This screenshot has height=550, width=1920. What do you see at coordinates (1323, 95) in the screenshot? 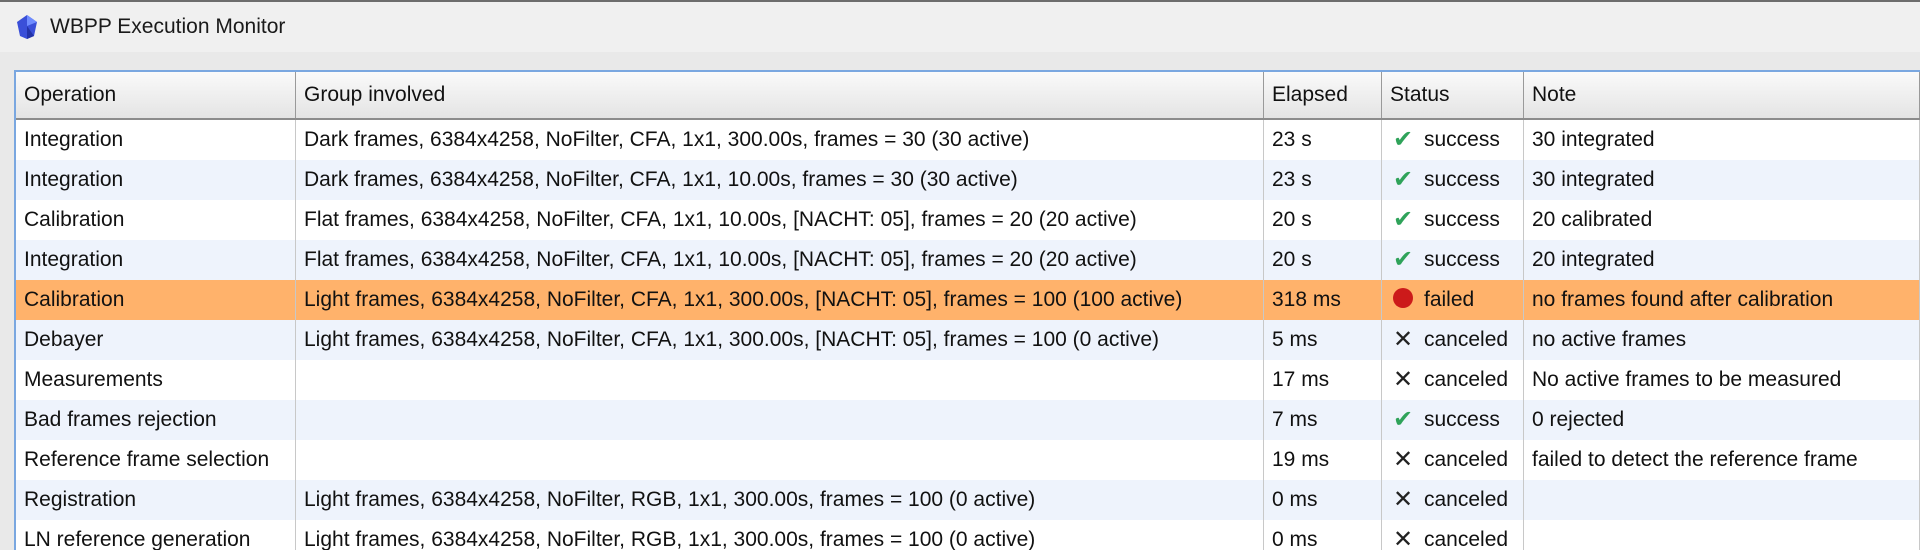
I see `column-header-elapsed: Elapsed` at bounding box center [1323, 95].